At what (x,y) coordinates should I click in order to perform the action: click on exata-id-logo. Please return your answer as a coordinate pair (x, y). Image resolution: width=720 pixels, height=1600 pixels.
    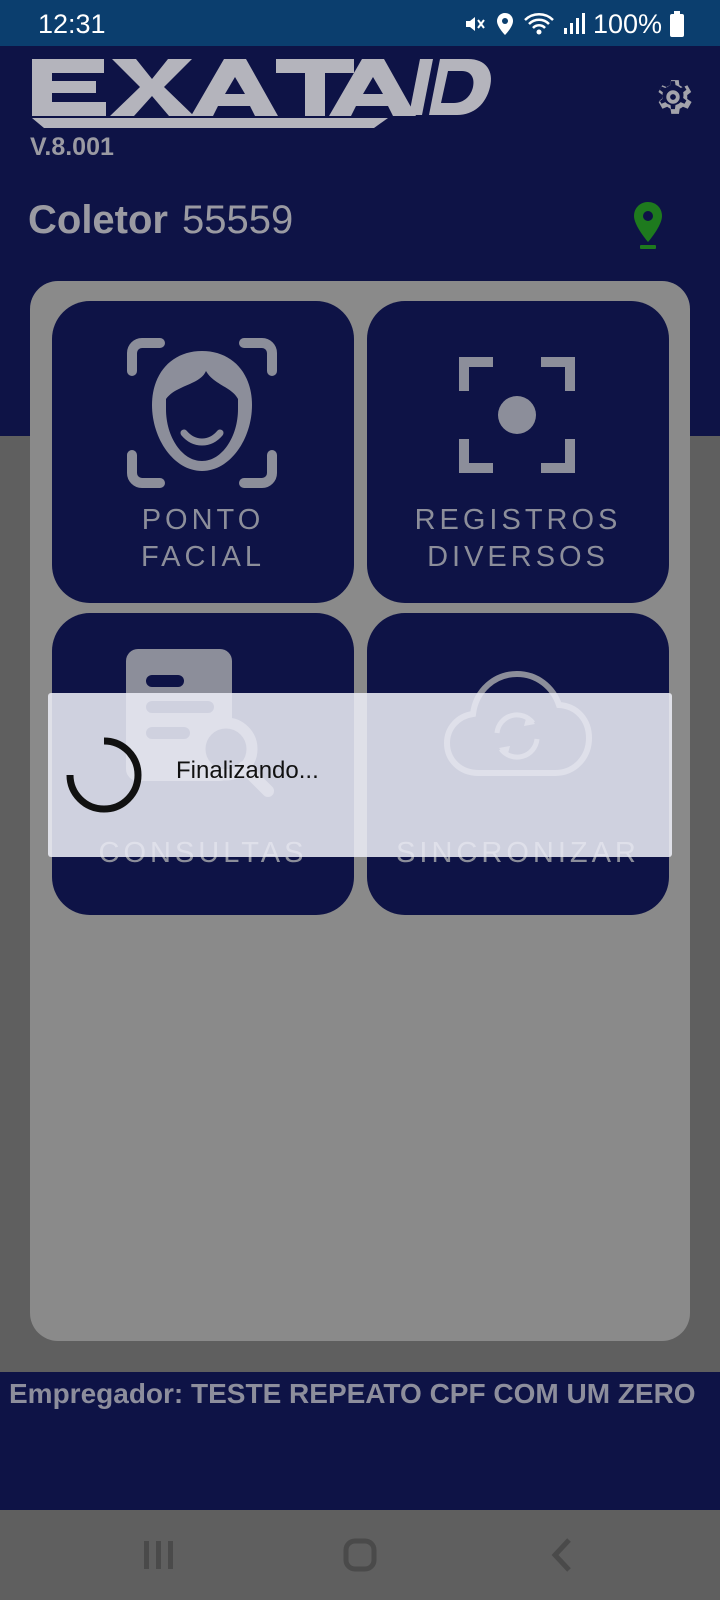
    Looking at the image, I should click on (263, 95).